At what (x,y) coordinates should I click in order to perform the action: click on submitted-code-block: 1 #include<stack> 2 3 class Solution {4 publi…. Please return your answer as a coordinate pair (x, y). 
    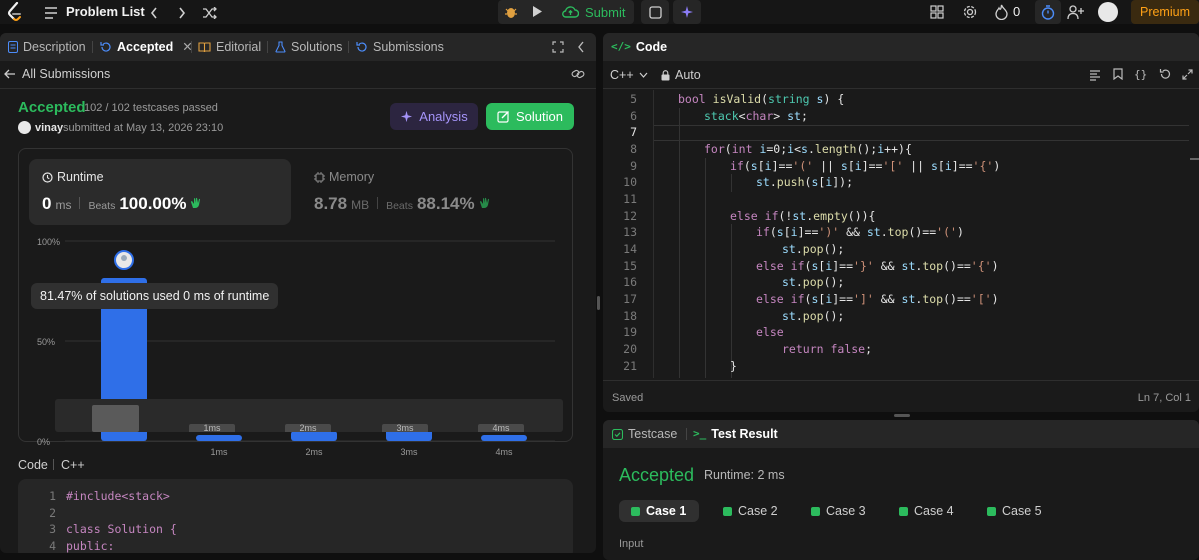
    Looking at the image, I should click on (295, 516).